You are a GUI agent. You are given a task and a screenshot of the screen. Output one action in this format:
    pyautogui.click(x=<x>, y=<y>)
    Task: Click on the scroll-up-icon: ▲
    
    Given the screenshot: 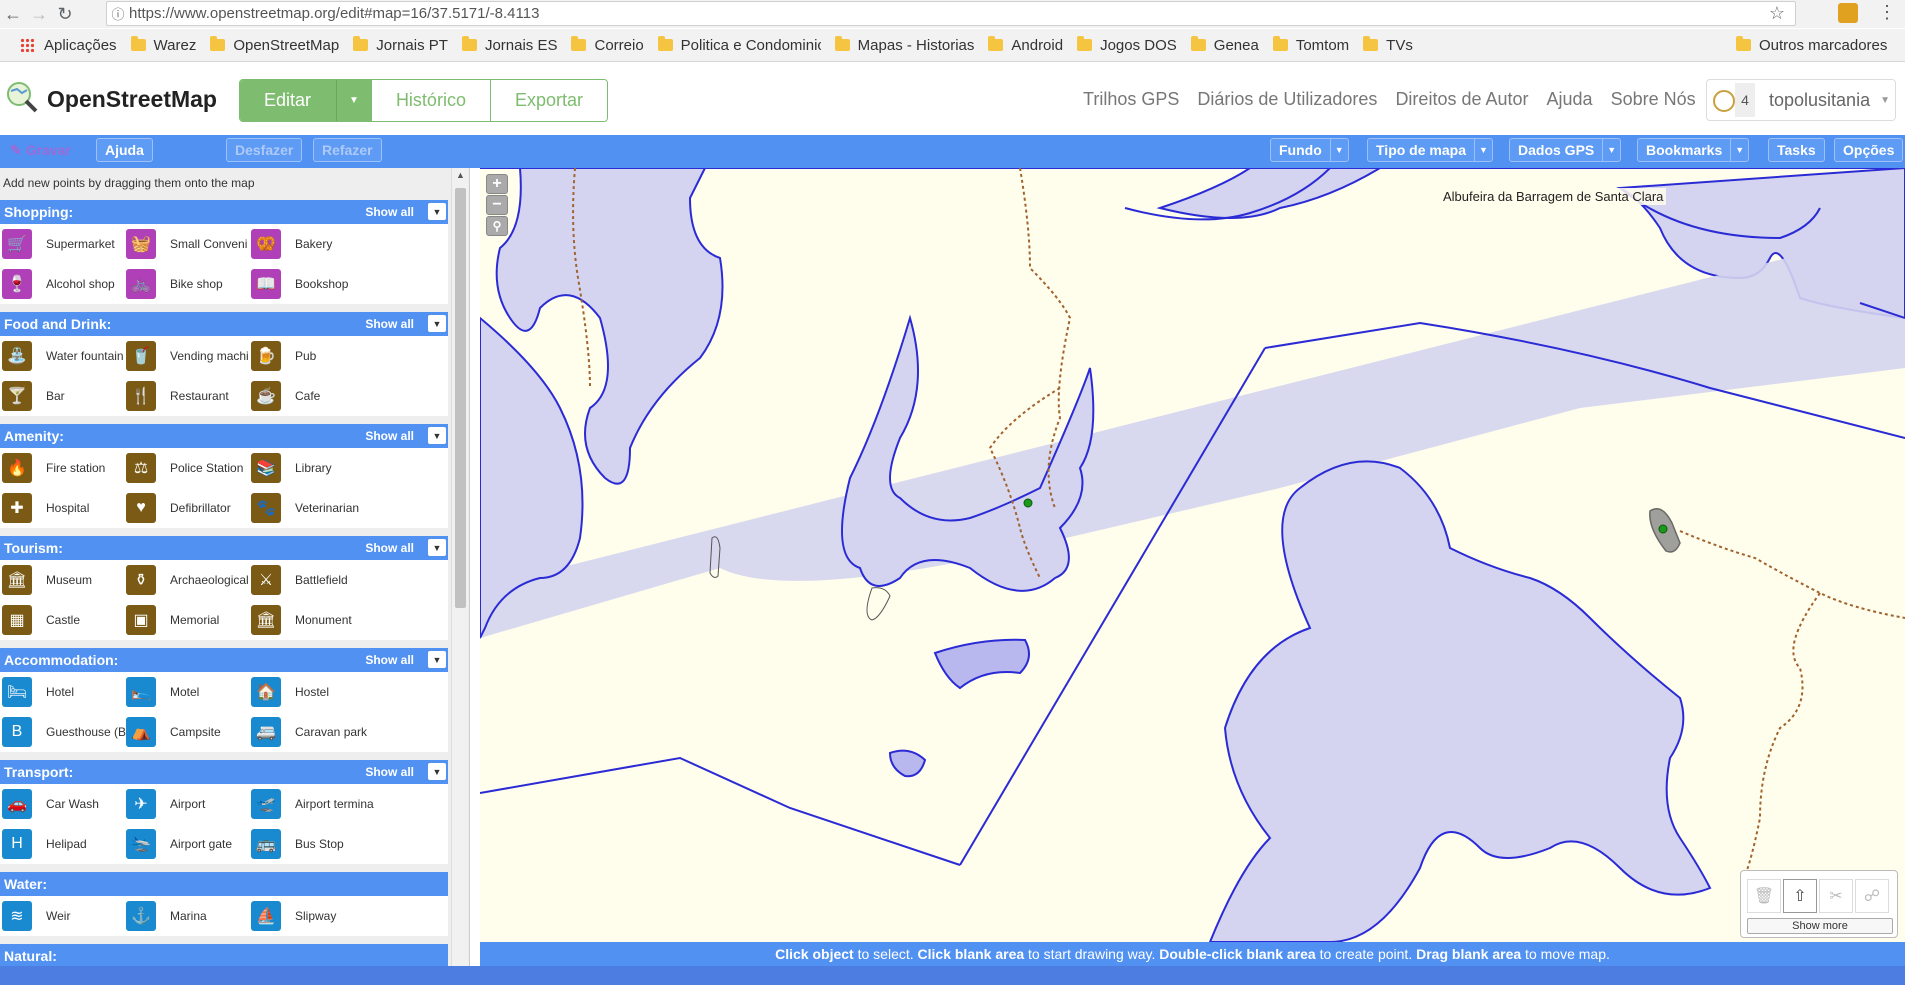 What is the action you would take?
    pyautogui.click(x=460, y=175)
    